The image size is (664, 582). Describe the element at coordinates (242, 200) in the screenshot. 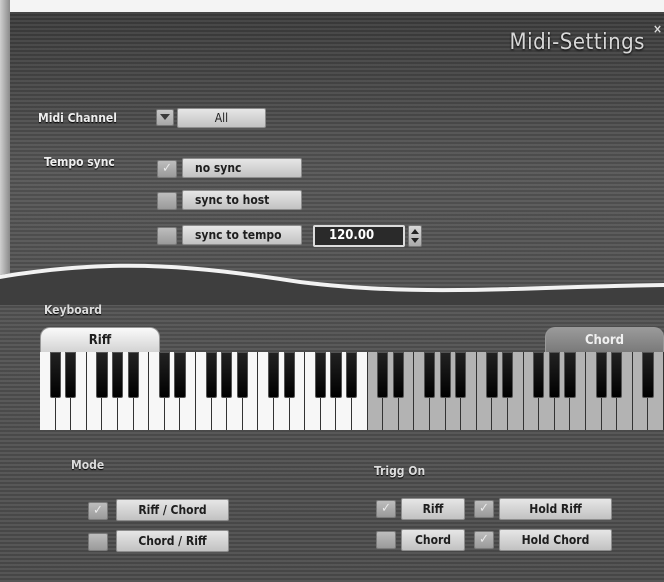

I see `sync-to-host-option: sync to host` at that location.